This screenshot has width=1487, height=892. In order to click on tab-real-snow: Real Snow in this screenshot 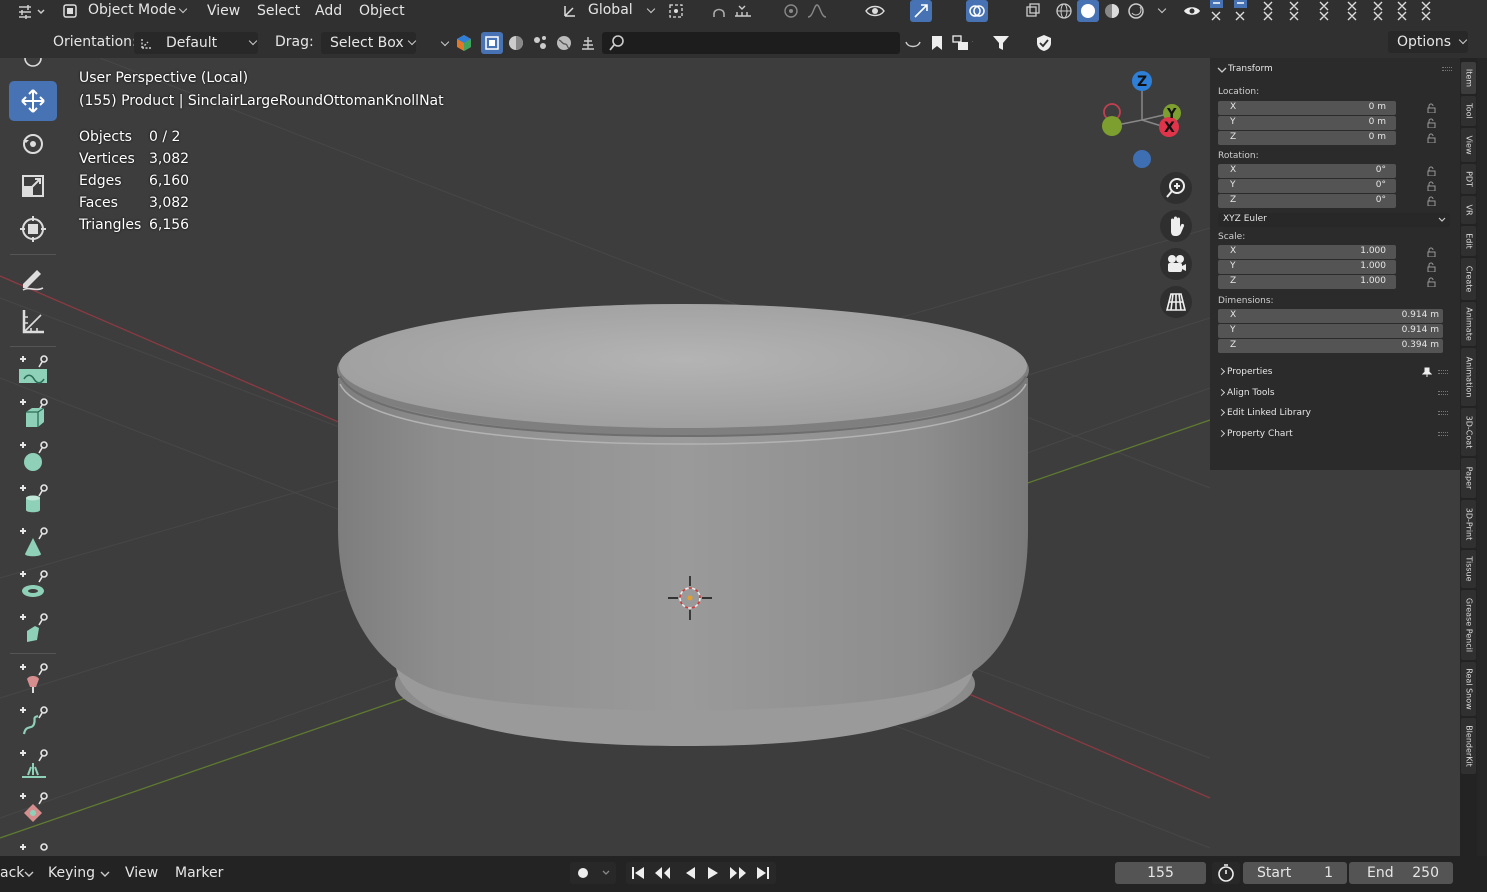, I will do `click(1468, 689)`.